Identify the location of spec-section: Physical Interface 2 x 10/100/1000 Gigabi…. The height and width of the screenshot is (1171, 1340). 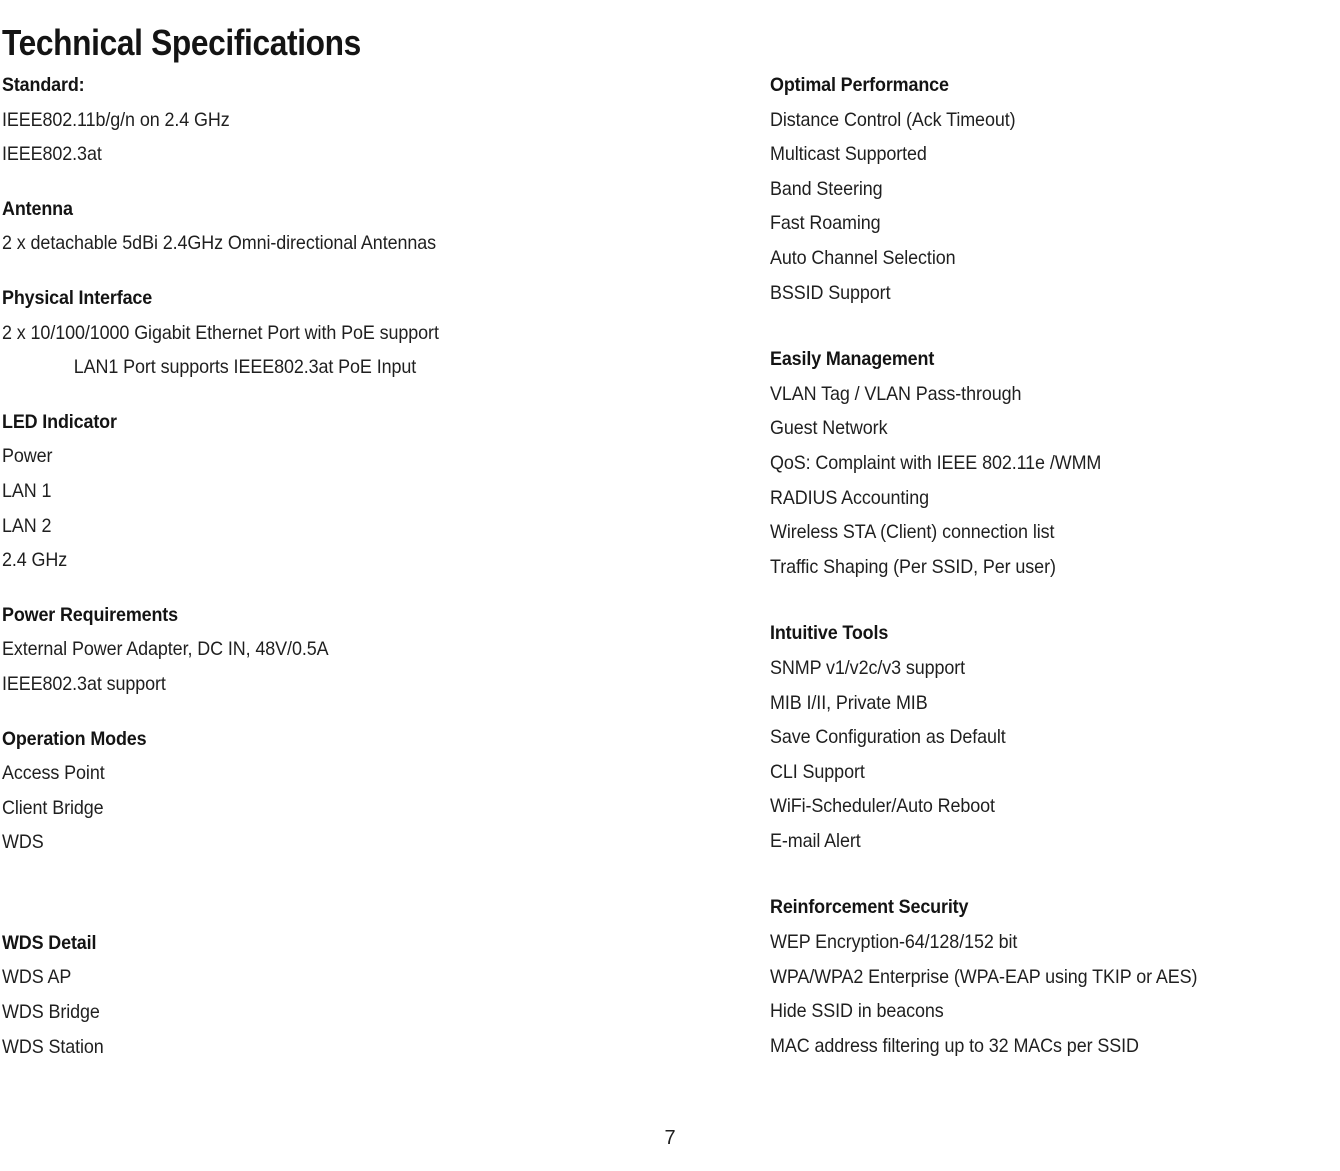
(352, 333).